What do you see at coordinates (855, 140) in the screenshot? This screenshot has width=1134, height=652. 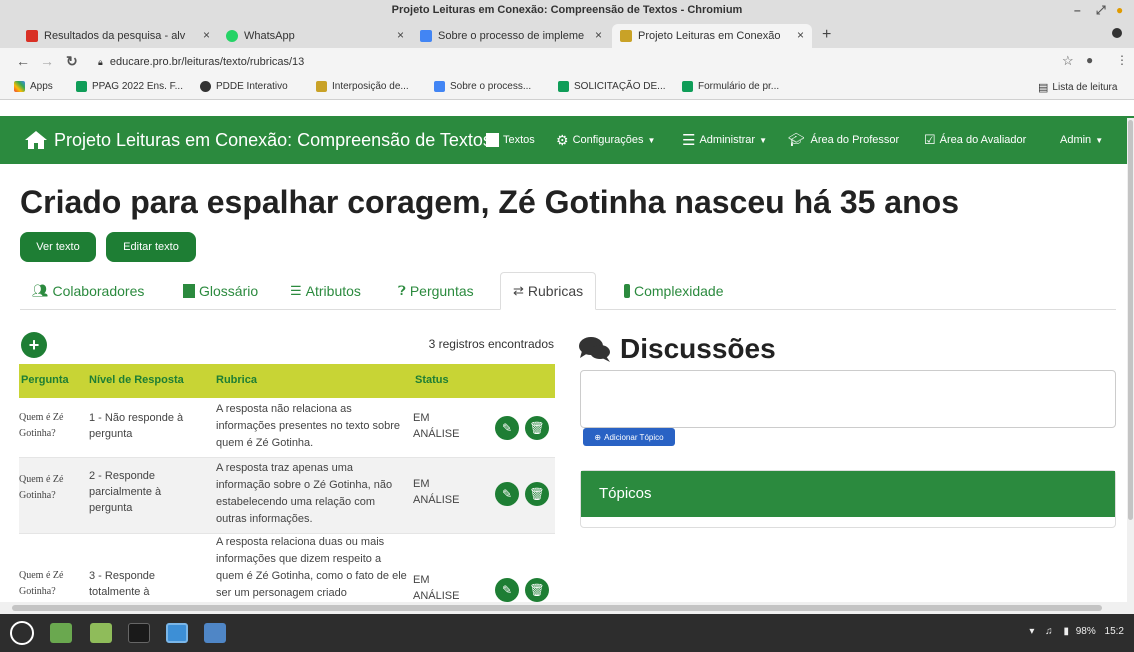 I see `nav-area-professor-label: Área do Professor` at bounding box center [855, 140].